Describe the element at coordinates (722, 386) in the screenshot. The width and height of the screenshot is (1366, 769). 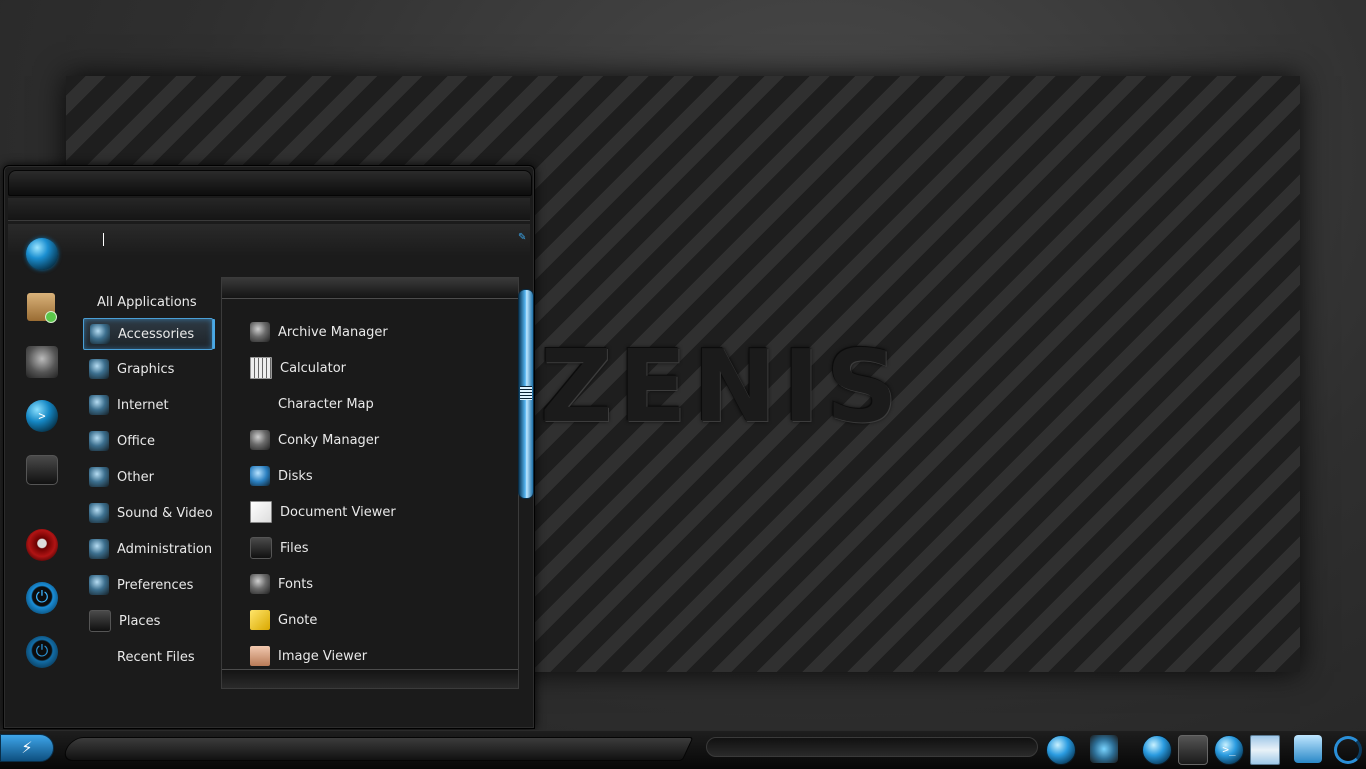
I see `wallpaper-logo: ZENIS` at that location.